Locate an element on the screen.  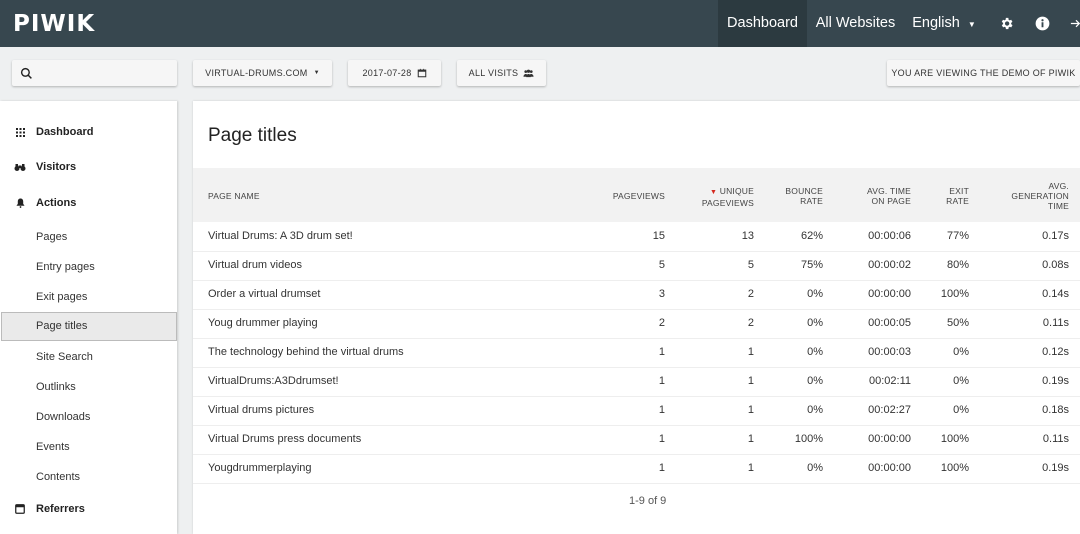
column-header-label: AVG. is located at coordinates (1058, 186).